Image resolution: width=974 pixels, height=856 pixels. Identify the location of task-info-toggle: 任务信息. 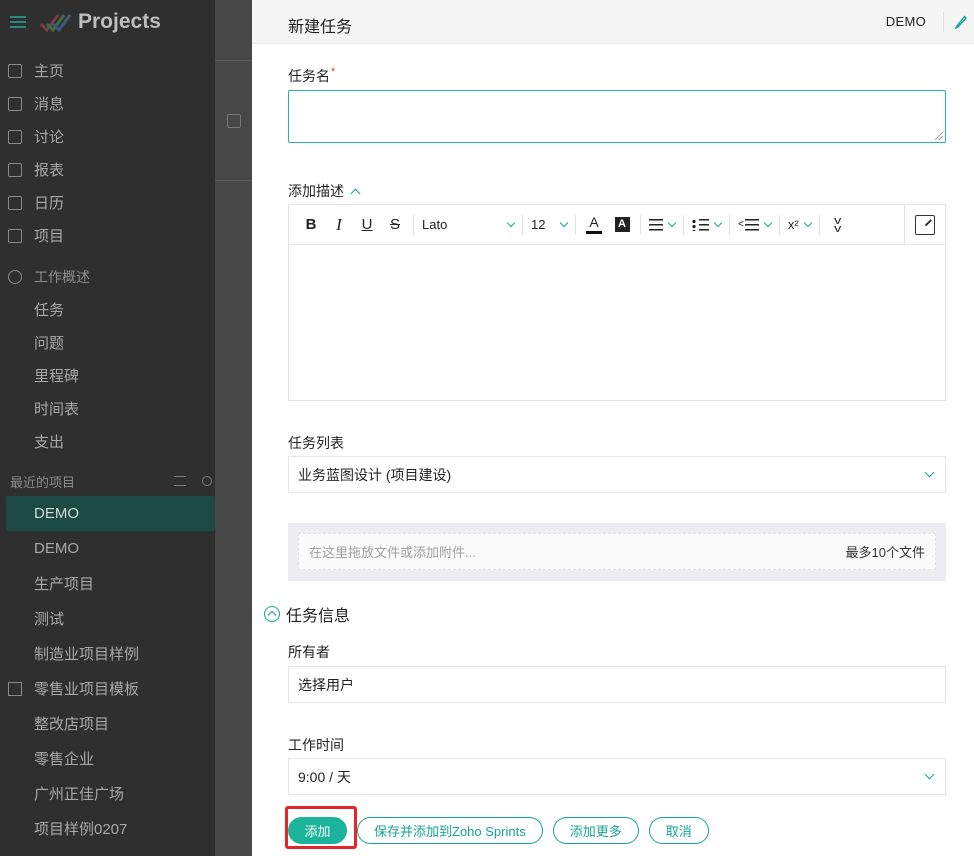
(307, 614).